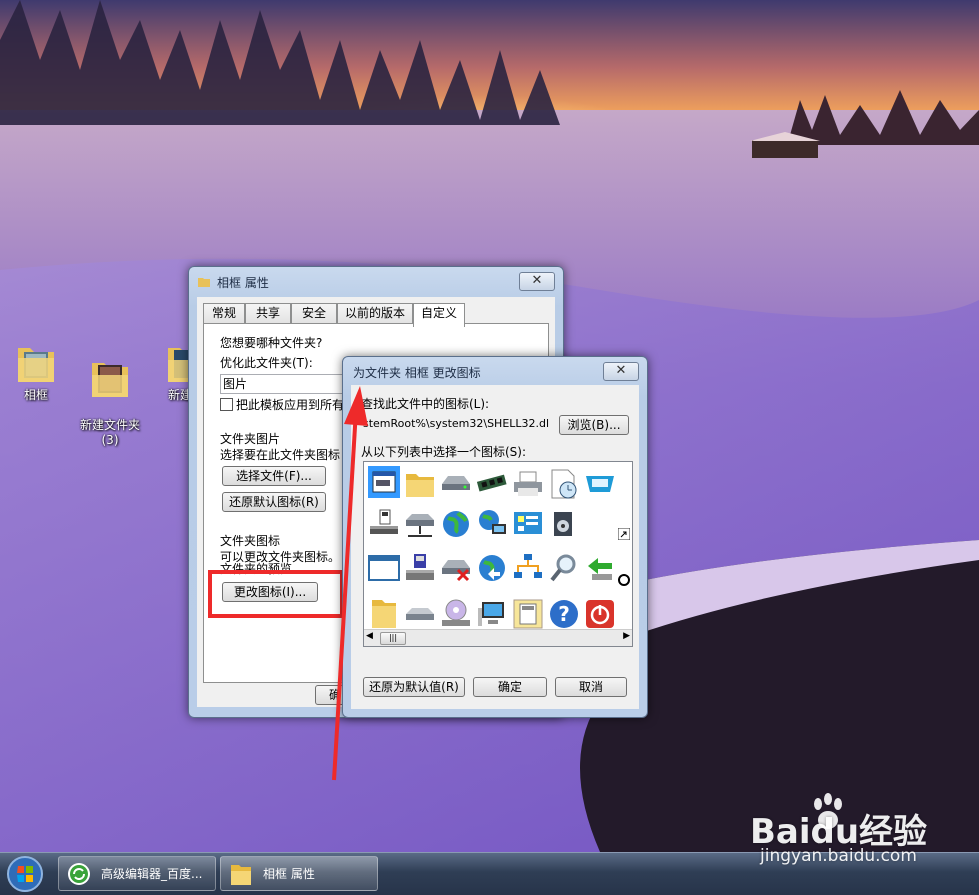 This screenshot has height=895, width=979. What do you see at coordinates (492, 484) in the screenshot?
I see `memory-chip-icon` at bounding box center [492, 484].